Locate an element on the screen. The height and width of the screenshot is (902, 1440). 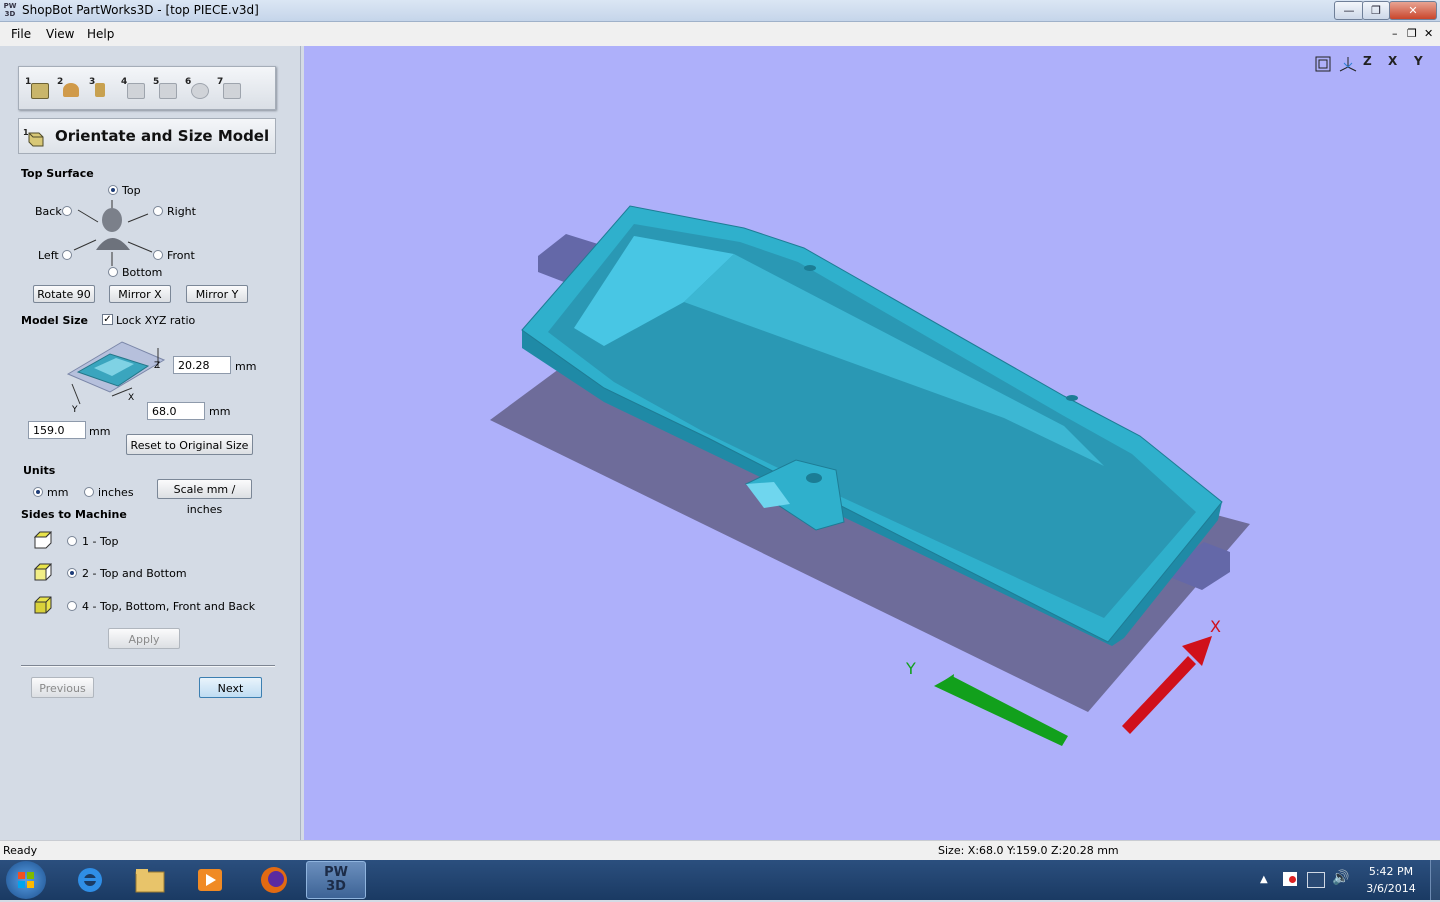
mdi-restore-button: ❐ is located at coordinates (1412, 33).